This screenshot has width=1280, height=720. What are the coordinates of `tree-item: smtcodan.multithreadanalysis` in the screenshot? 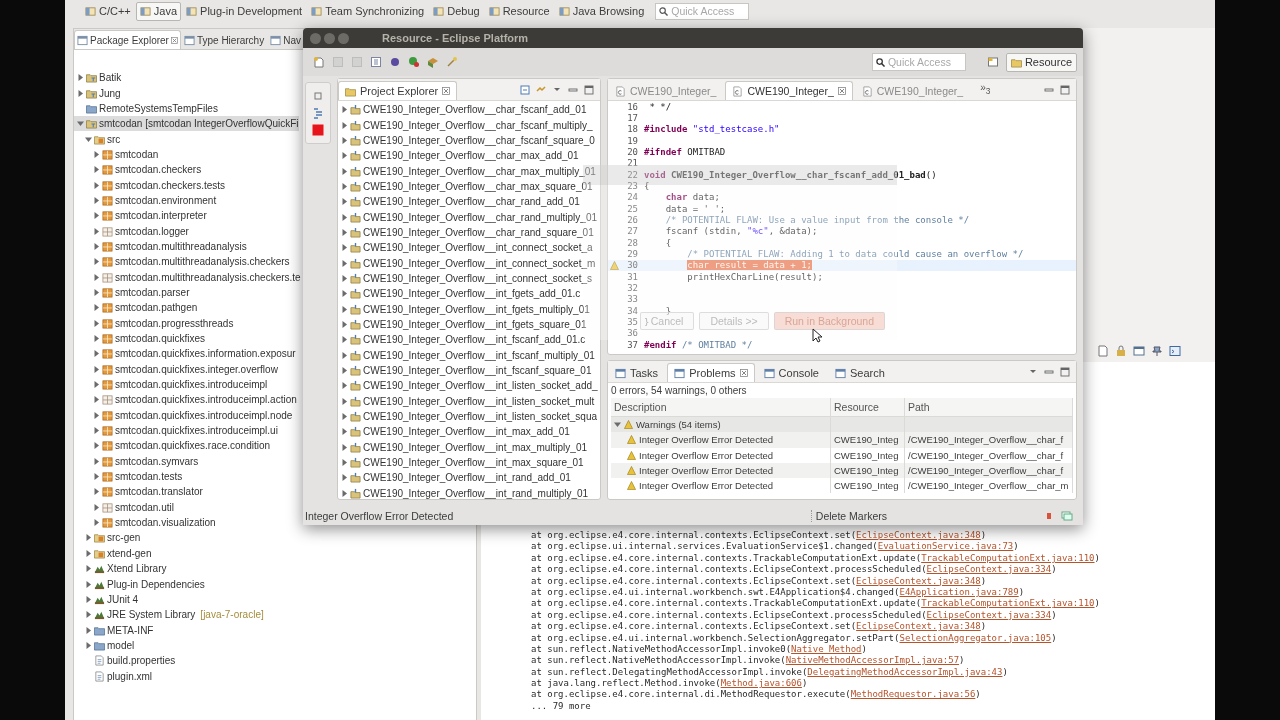 It's located at (160, 246).